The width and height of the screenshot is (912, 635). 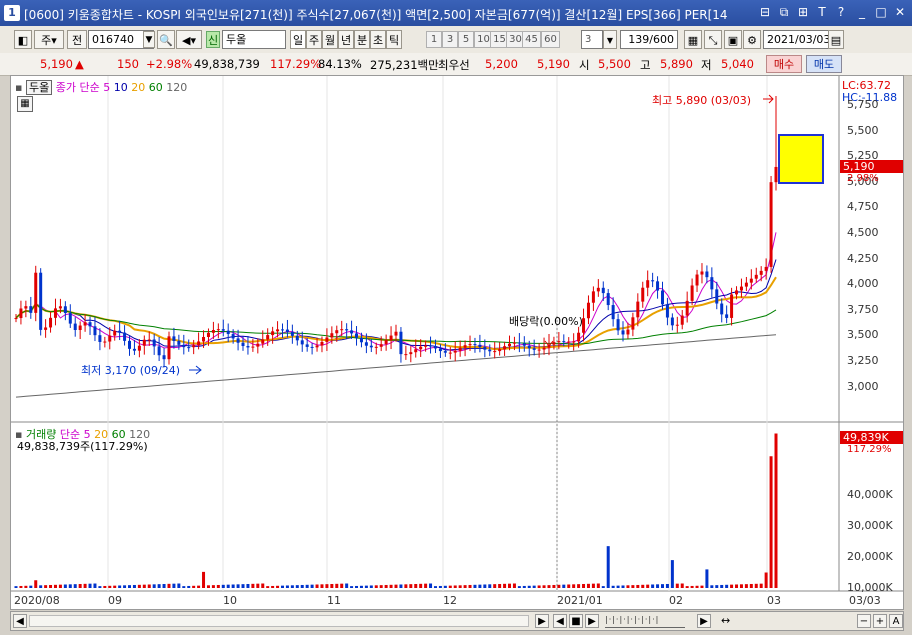 What do you see at coordinates (822, 12) in the screenshot?
I see `text-size-icon: T` at bounding box center [822, 12].